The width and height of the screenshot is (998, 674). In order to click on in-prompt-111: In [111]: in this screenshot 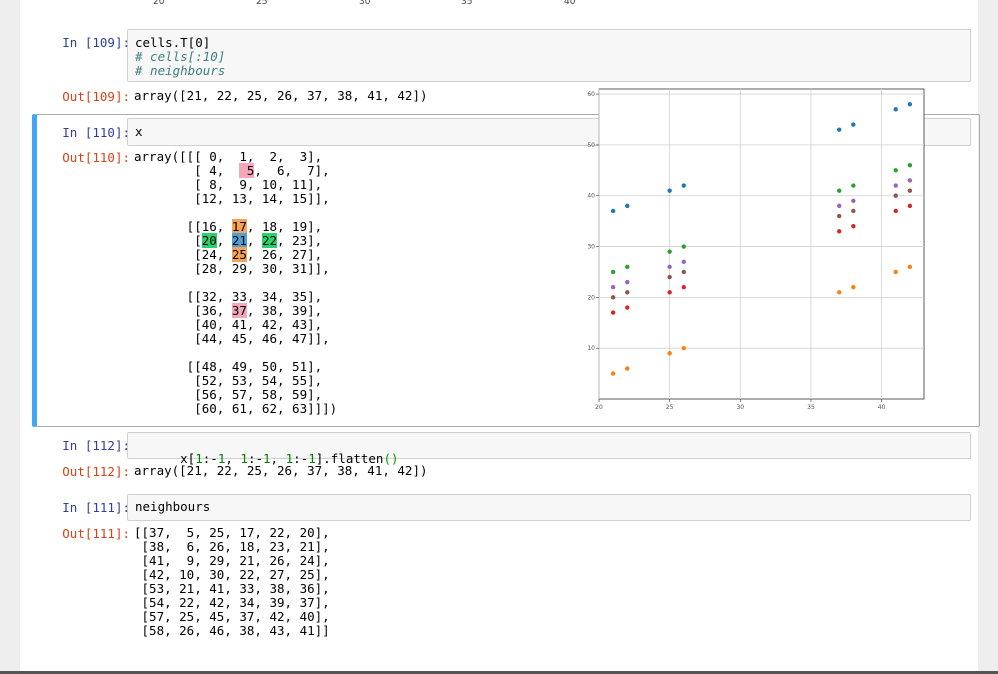, I will do `click(96, 507)`.